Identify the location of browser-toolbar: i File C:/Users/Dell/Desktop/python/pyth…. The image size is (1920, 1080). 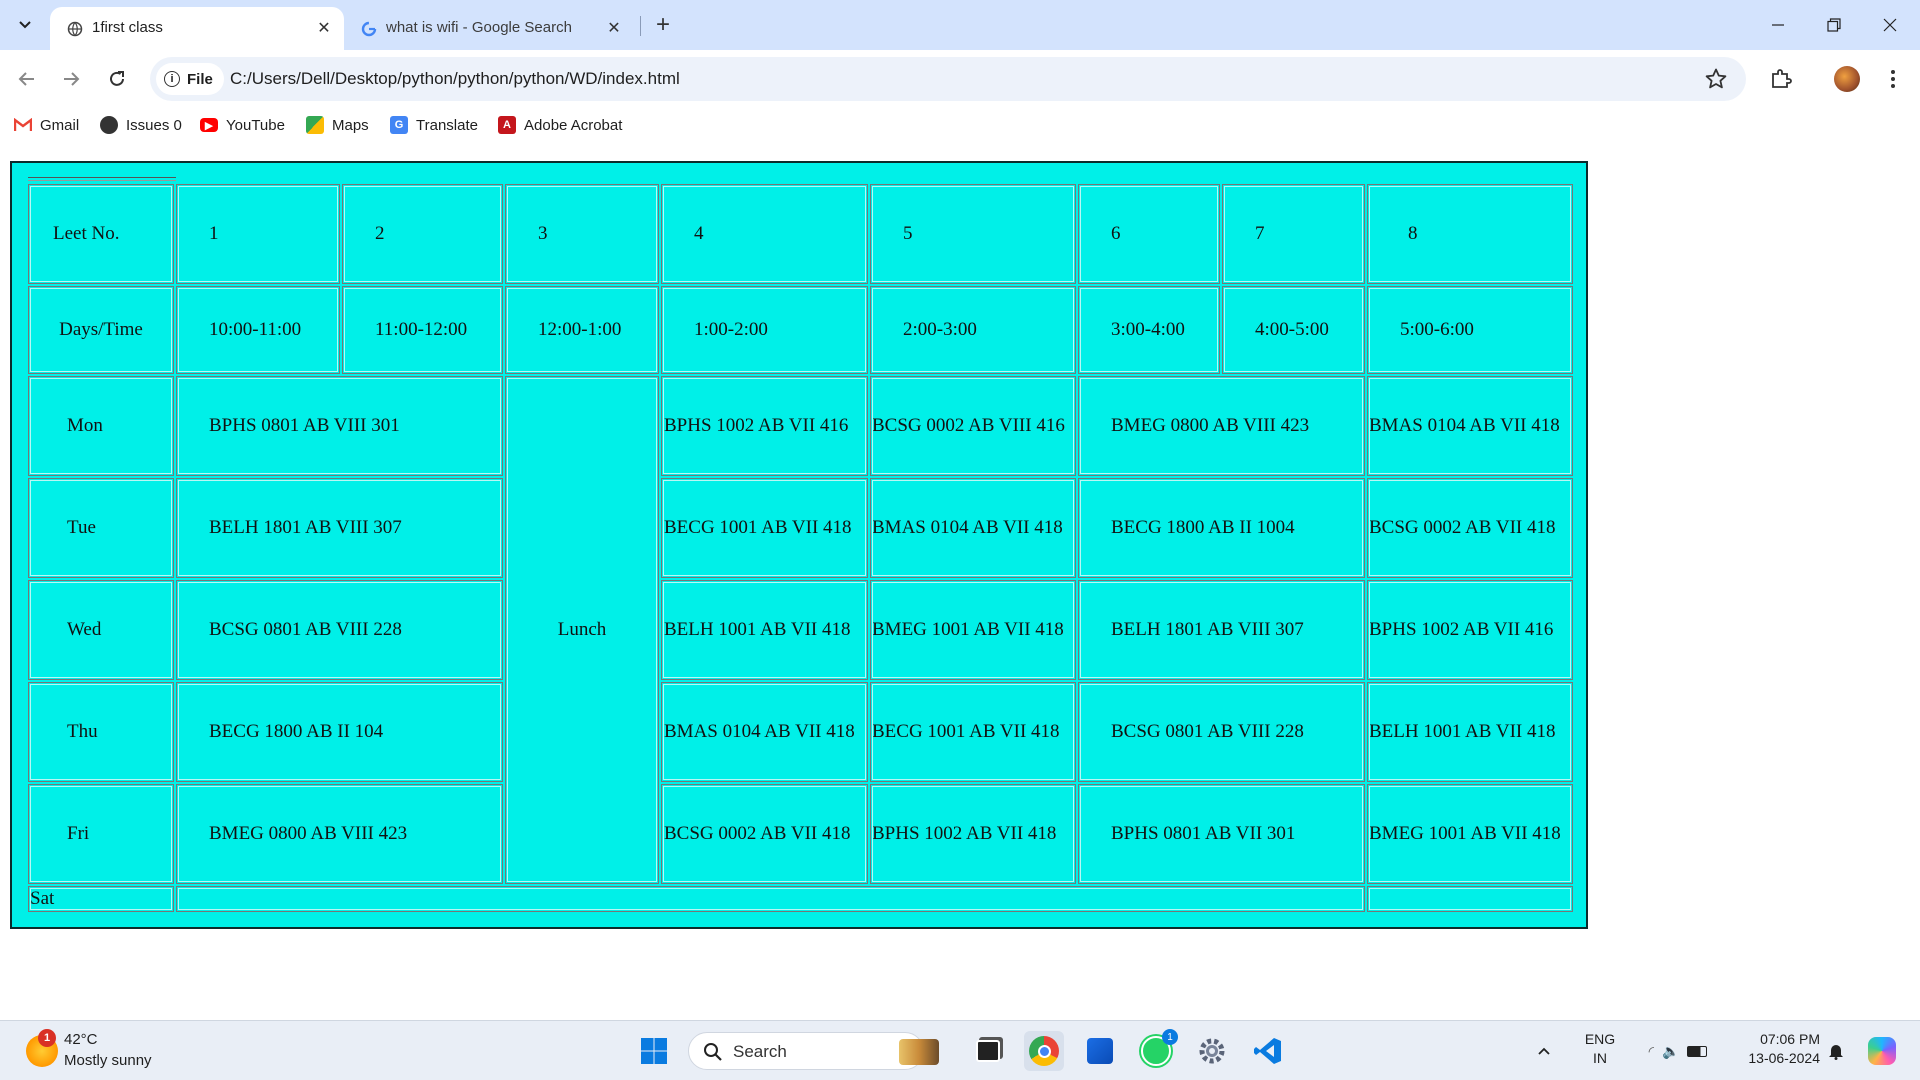
(960, 79).